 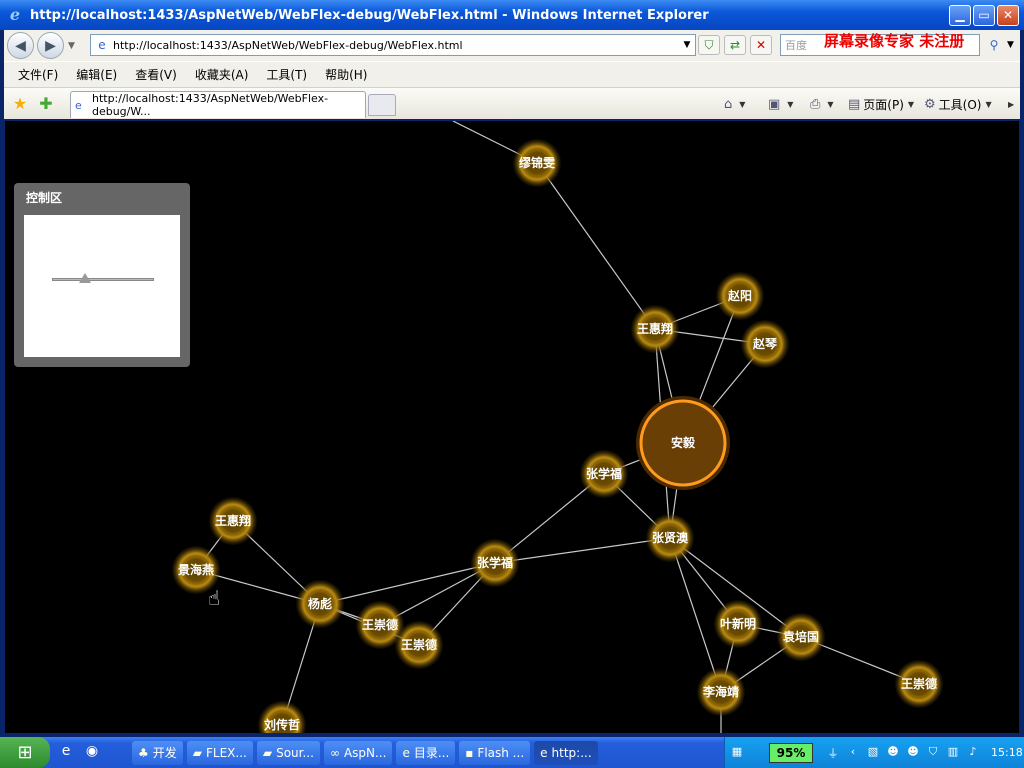 I want to click on menu-view: 查看(V), so click(x=156, y=74).